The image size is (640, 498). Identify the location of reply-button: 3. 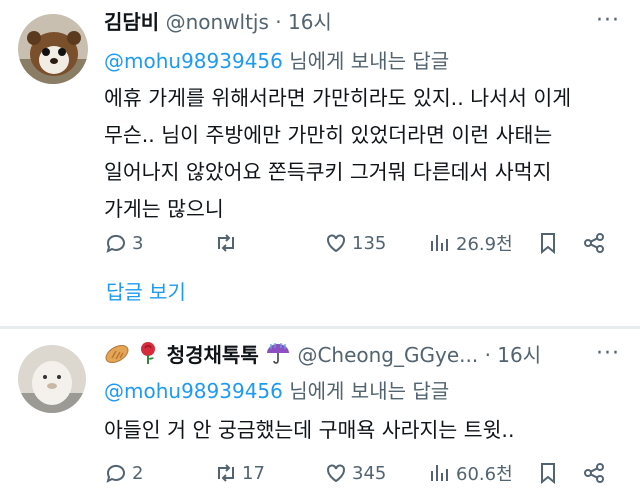
(123, 243).